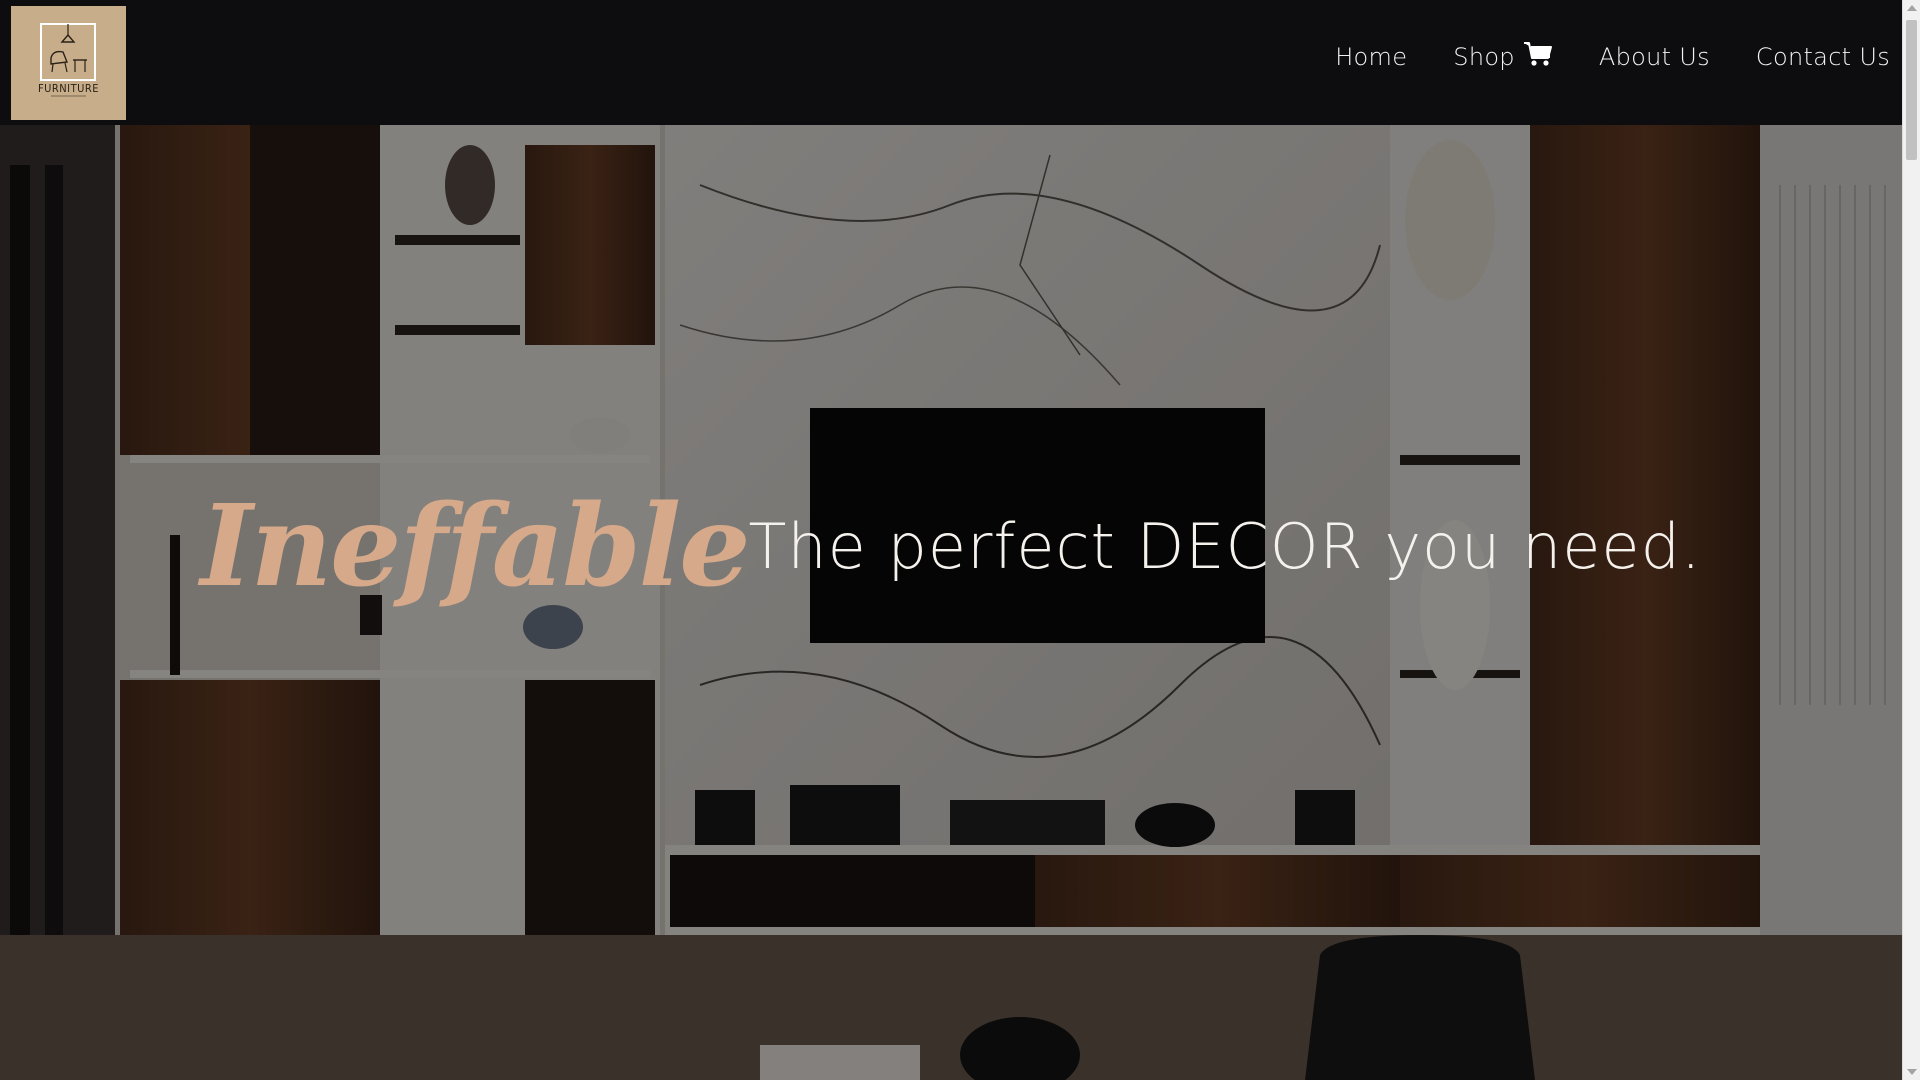  I want to click on hero-brand-script: Ineffable, so click(475, 547).